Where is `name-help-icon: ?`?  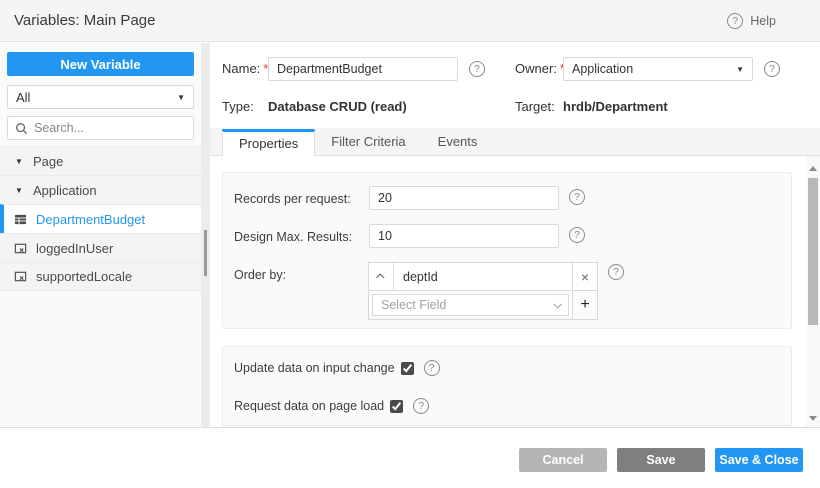
name-help-icon: ? is located at coordinates (477, 69).